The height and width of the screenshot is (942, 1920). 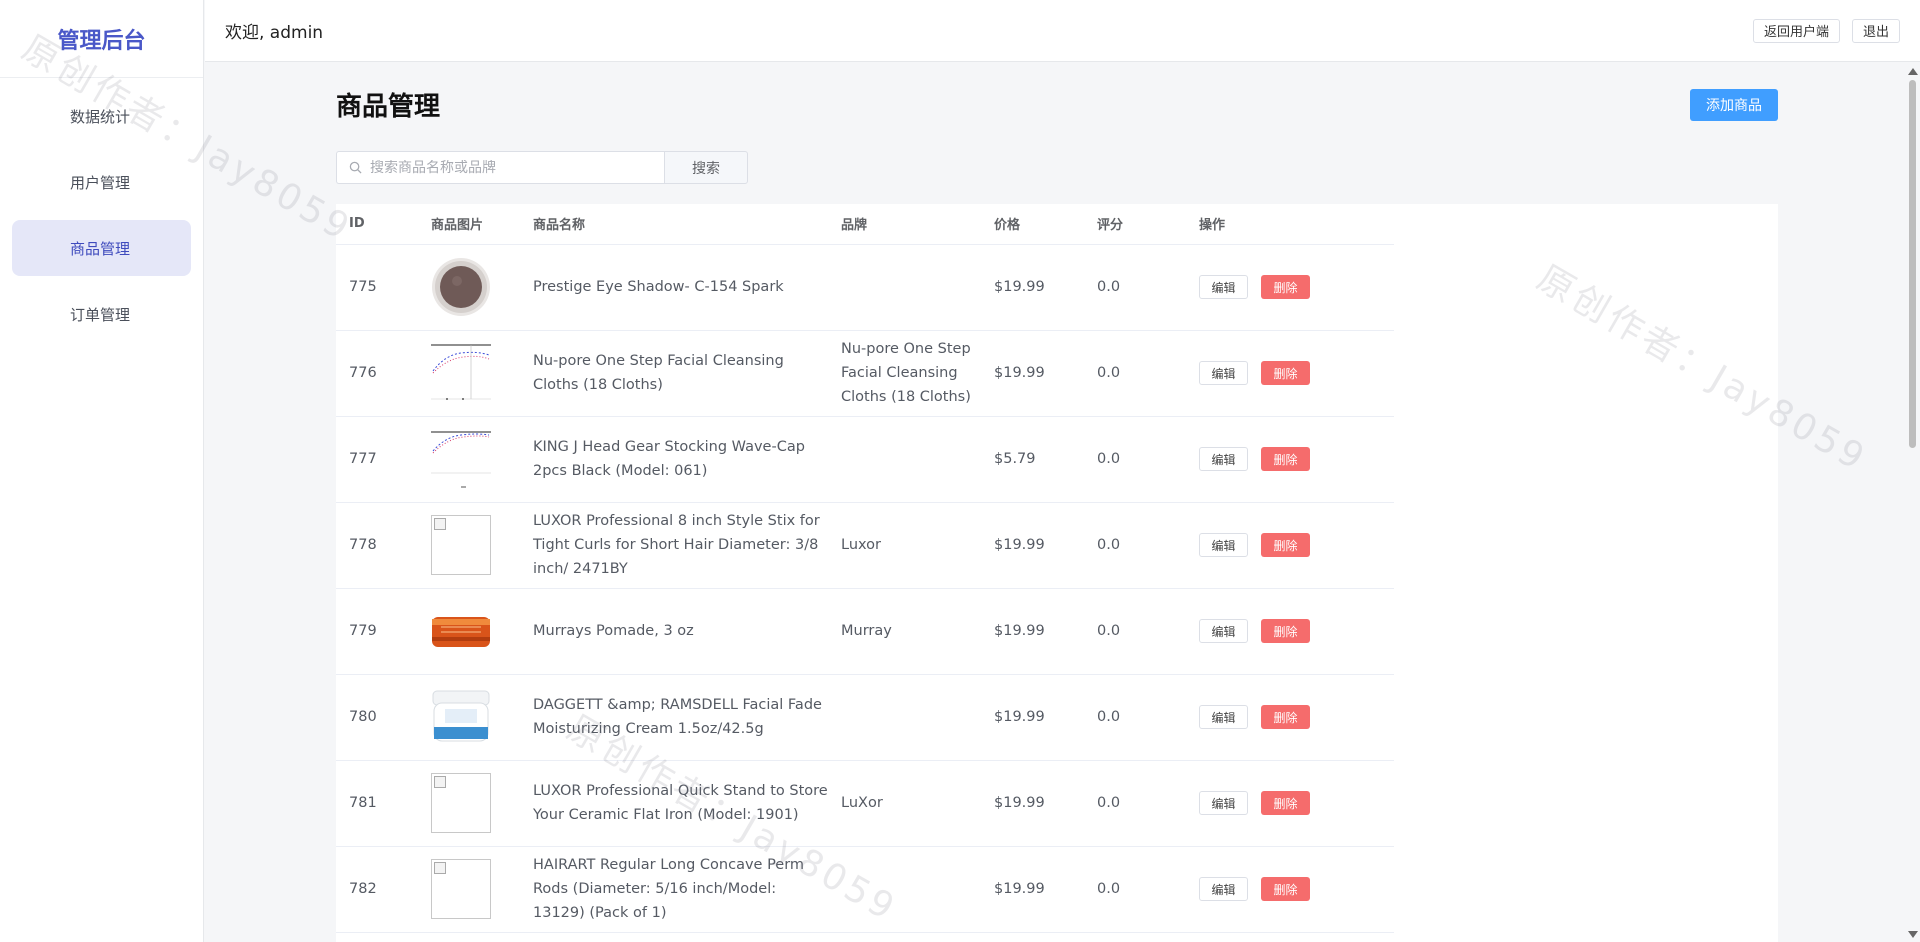 What do you see at coordinates (674, 224) in the screenshot?
I see `column-header: 商品名称` at bounding box center [674, 224].